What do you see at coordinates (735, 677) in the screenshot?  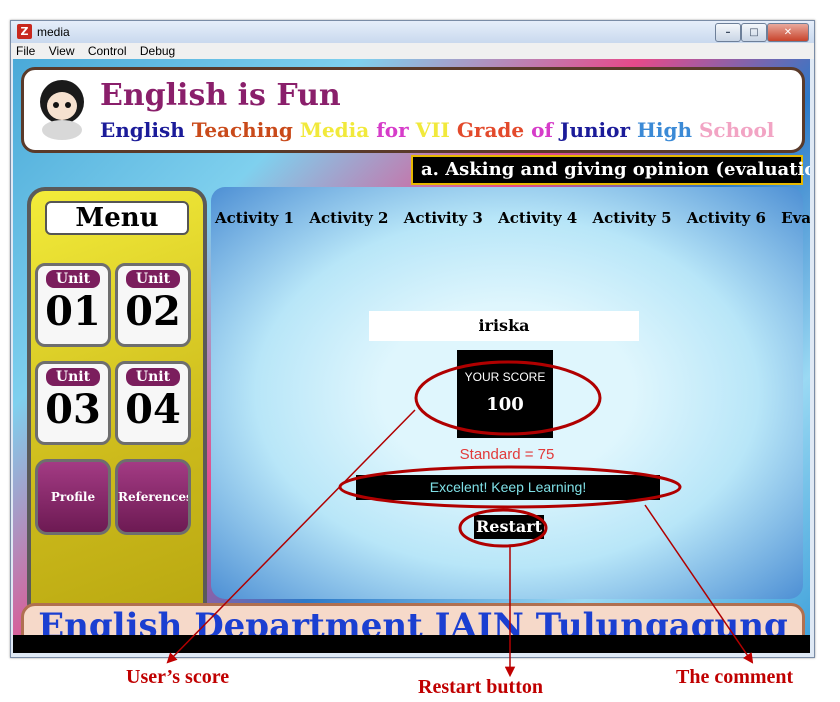 I see `comment-annotation: The comment` at bounding box center [735, 677].